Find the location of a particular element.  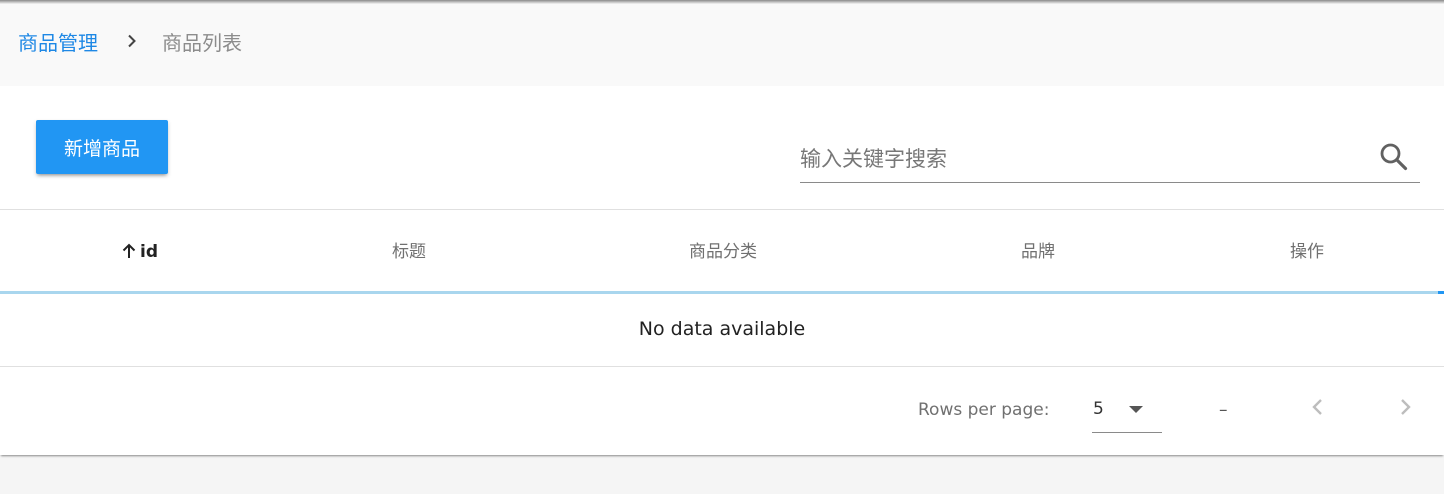

search-field is located at coordinates (1110, 159).